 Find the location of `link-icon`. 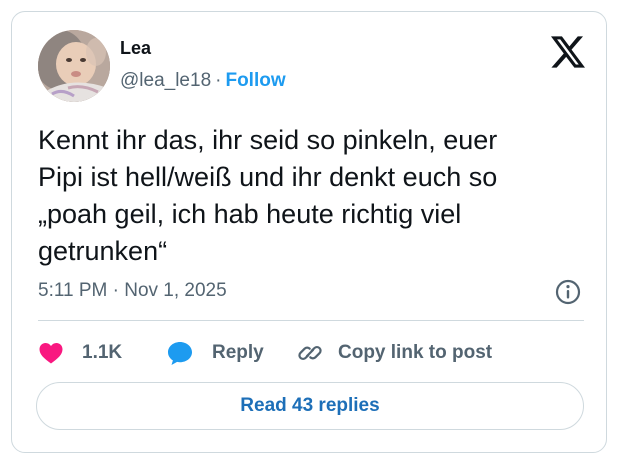

link-icon is located at coordinates (310, 353).